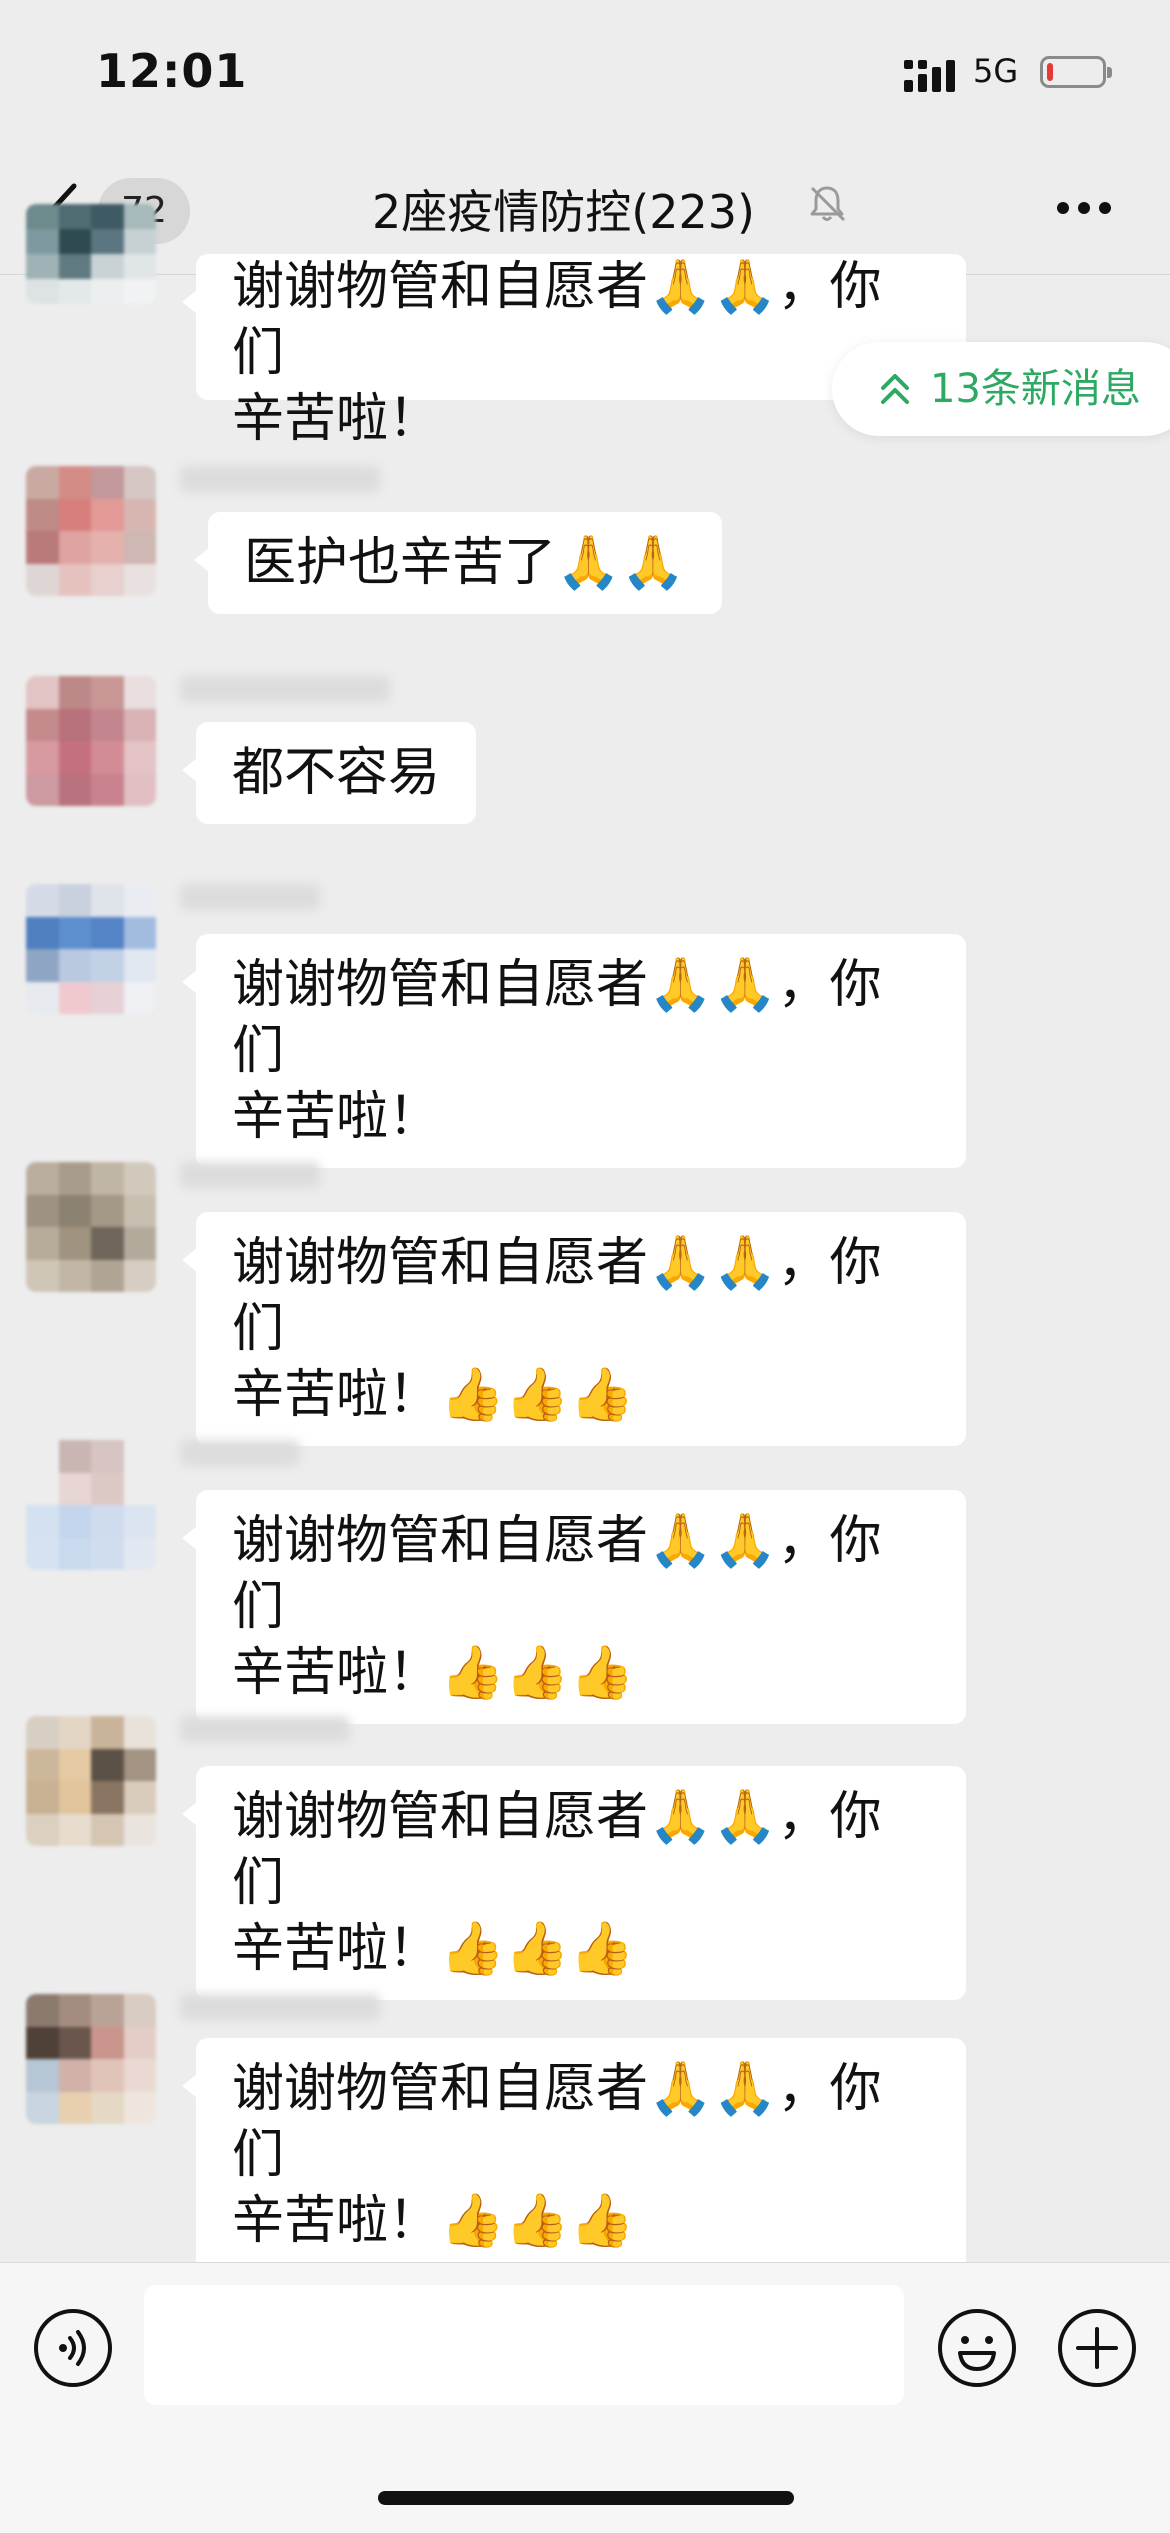 The image size is (1170, 2533). Describe the element at coordinates (1097, 2348) in the screenshot. I see `plus-icon` at that location.